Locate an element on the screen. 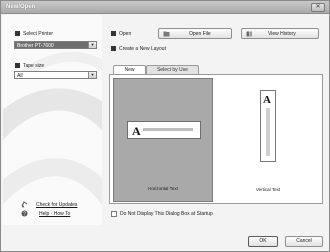  open-file-button: Open File is located at coordinates (195, 33).